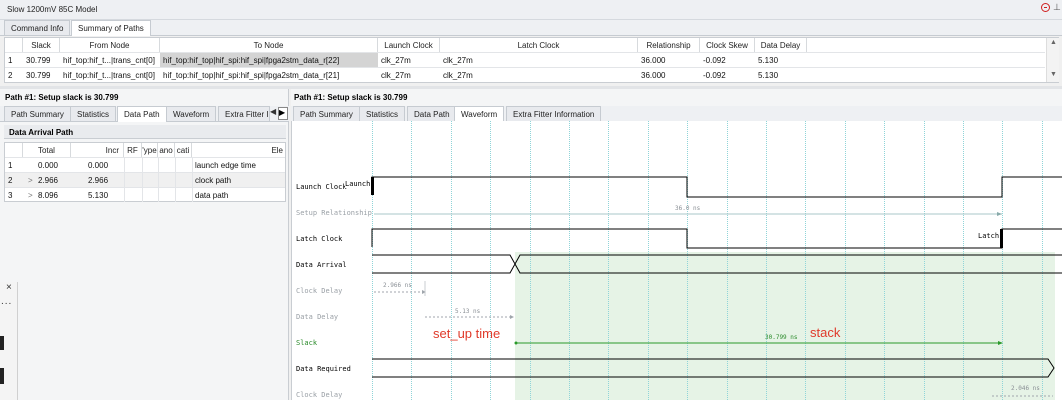 This screenshot has width=1062, height=400. Describe the element at coordinates (41, 45) in the screenshot. I see `column-header-slack: Slack` at that location.